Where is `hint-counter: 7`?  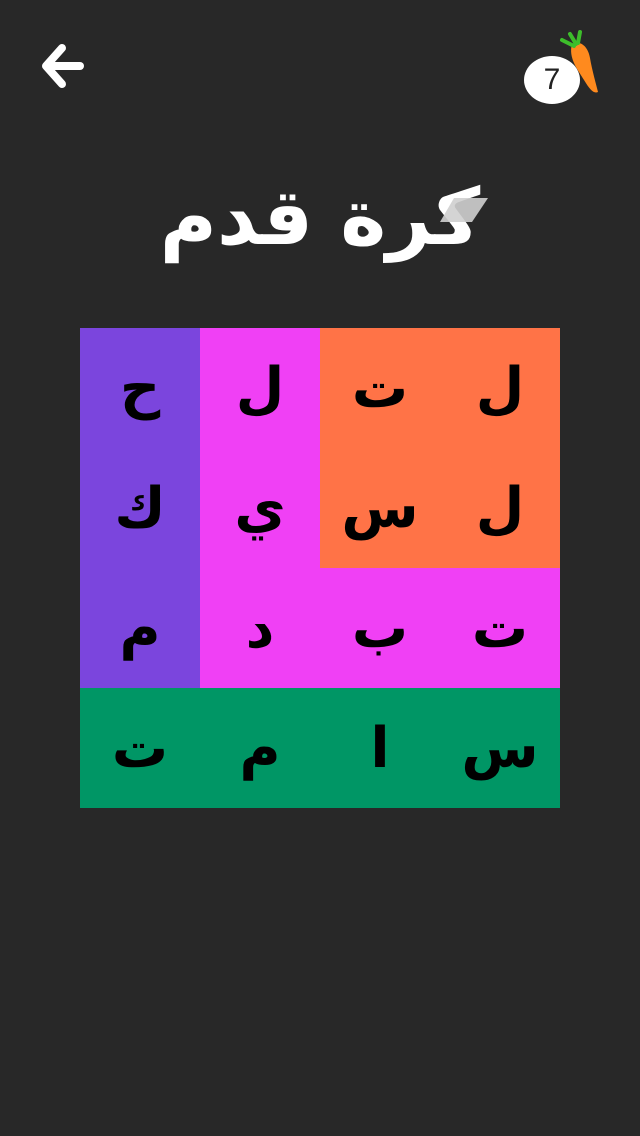
hint-counter: 7 is located at coordinates (561, 70).